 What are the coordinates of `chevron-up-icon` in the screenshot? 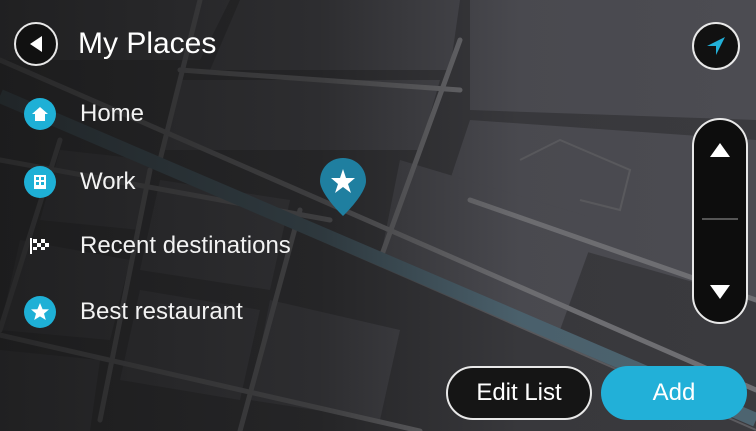 It's located at (720, 150).